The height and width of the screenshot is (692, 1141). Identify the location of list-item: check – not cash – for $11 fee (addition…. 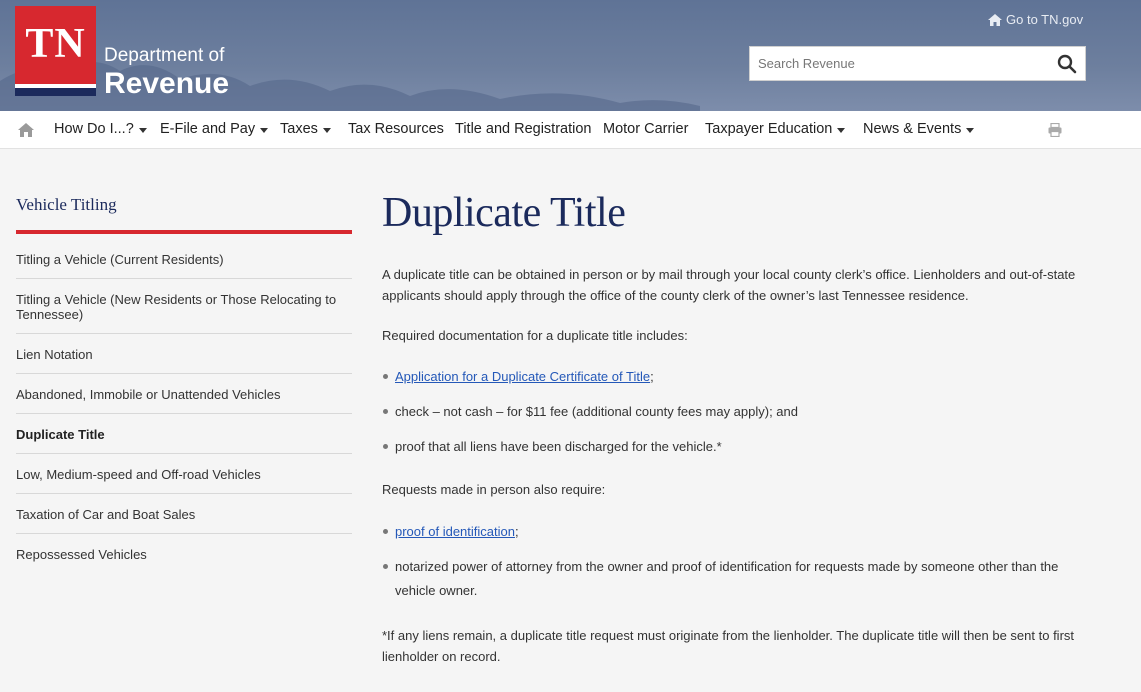
(737, 412).